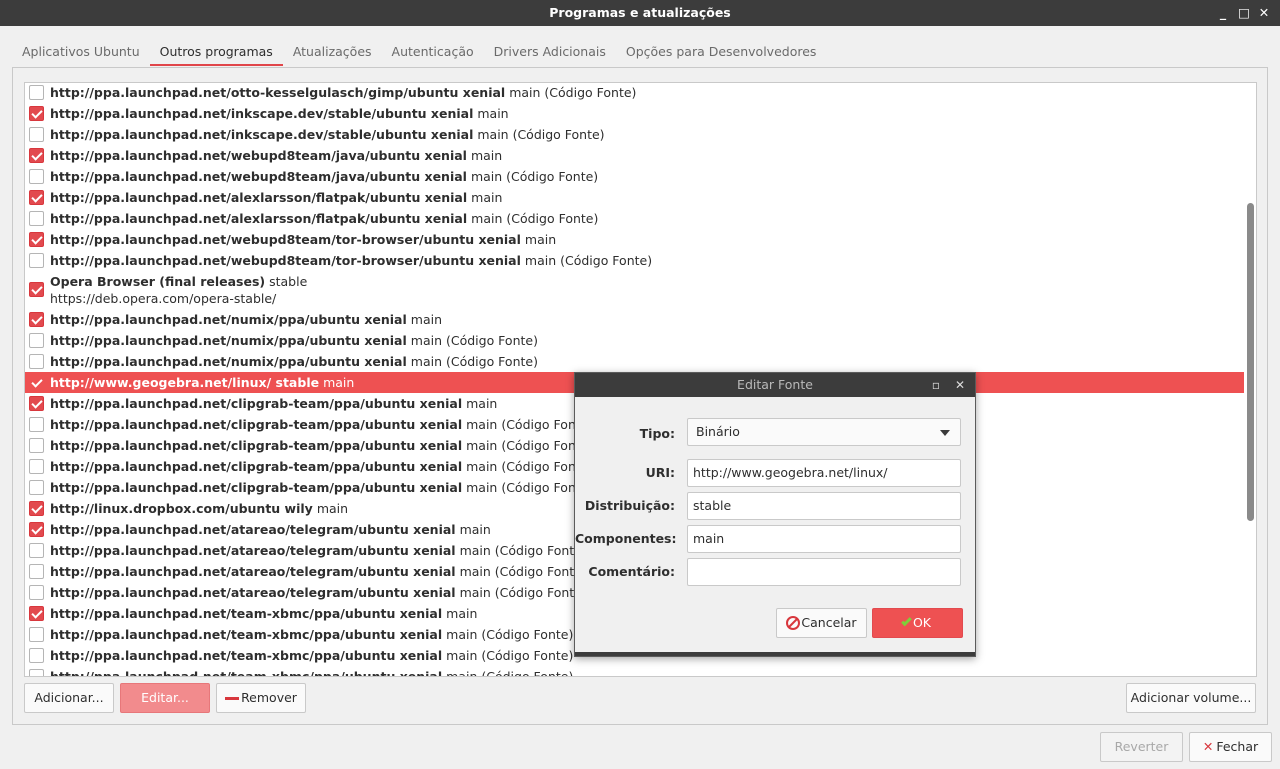 This screenshot has height=769, width=1280. Describe the element at coordinates (81, 52) in the screenshot. I see `tab-0: Aplicativos Ubuntu` at that location.